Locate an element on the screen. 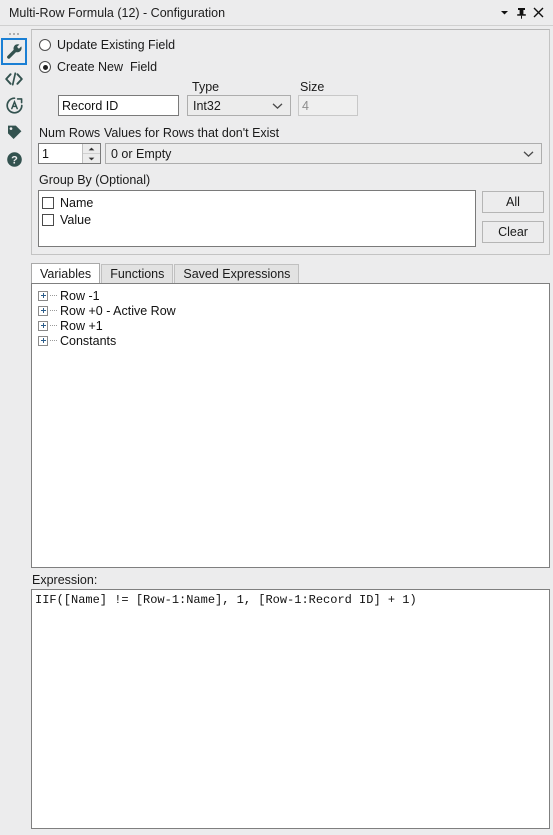  wrench-icon is located at coordinates (14, 51).